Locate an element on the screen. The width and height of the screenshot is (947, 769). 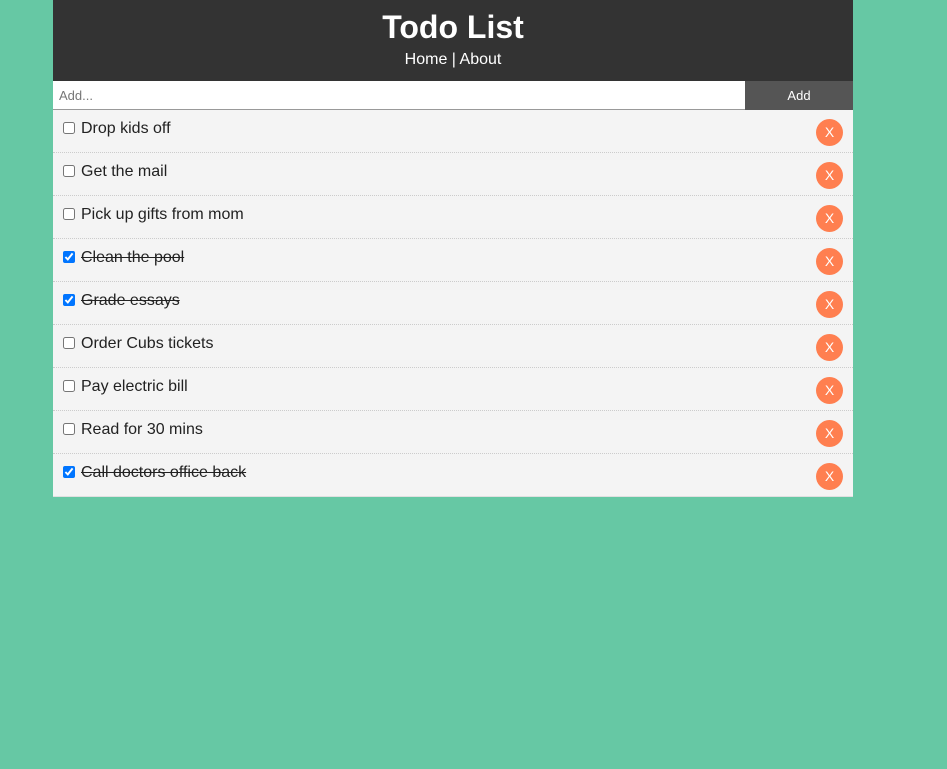
todo-item: Pick up gifts from mom X is located at coordinates (453, 217).